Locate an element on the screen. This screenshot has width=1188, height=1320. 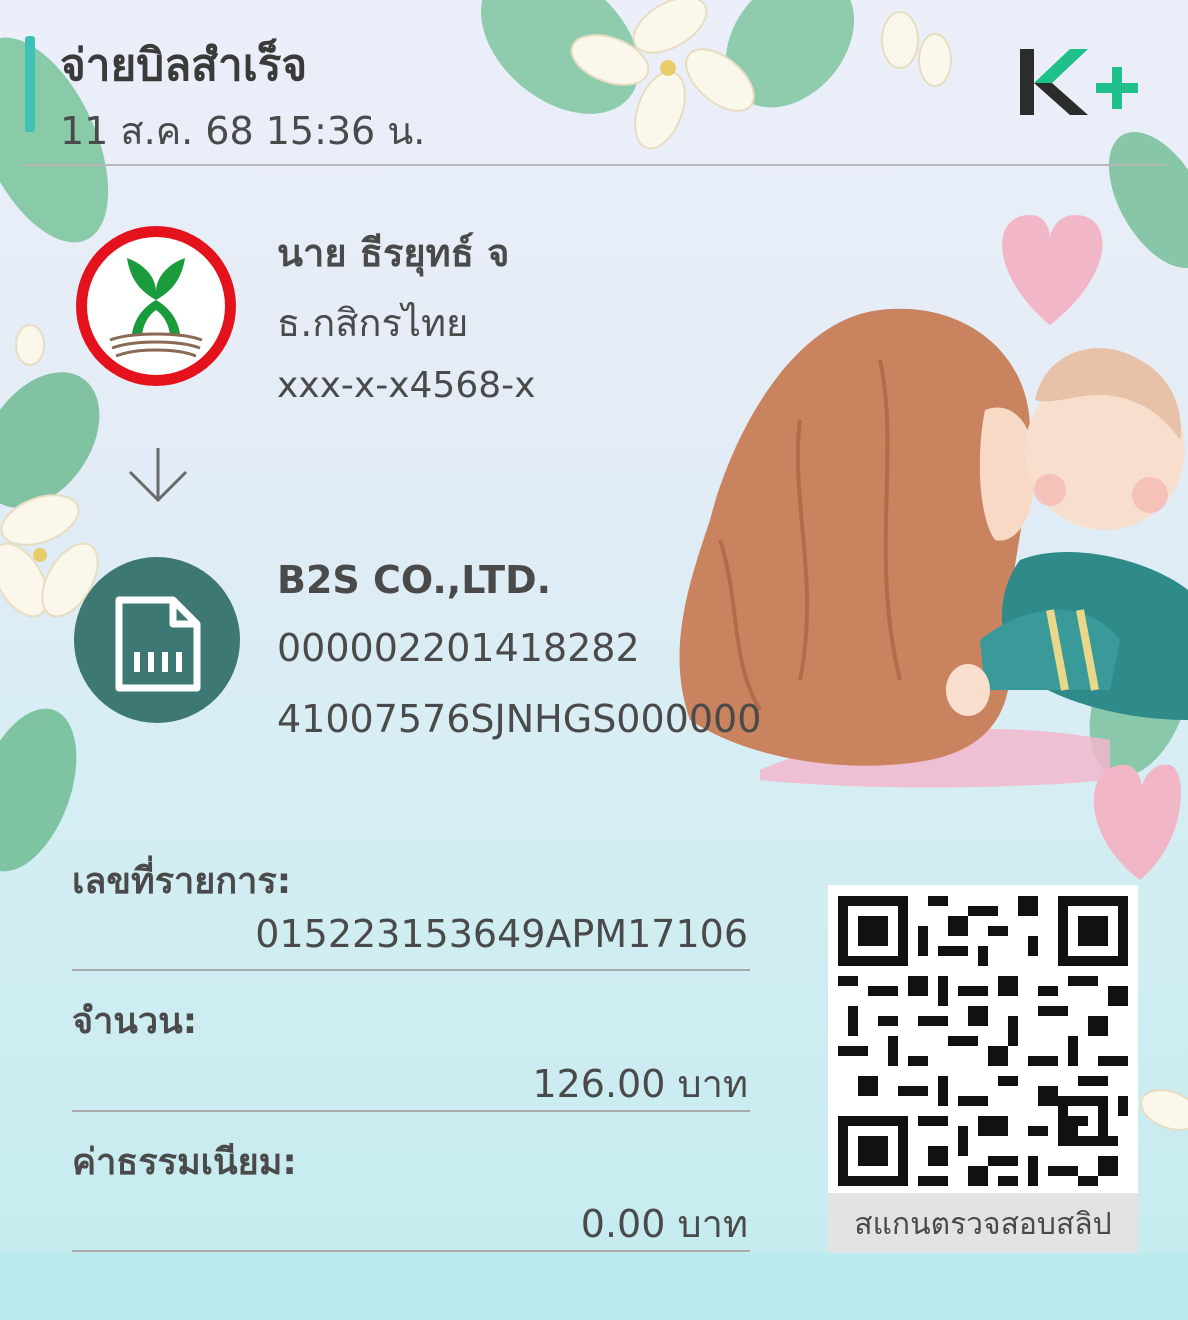
arrow-down-icon is located at coordinates (158, 475).